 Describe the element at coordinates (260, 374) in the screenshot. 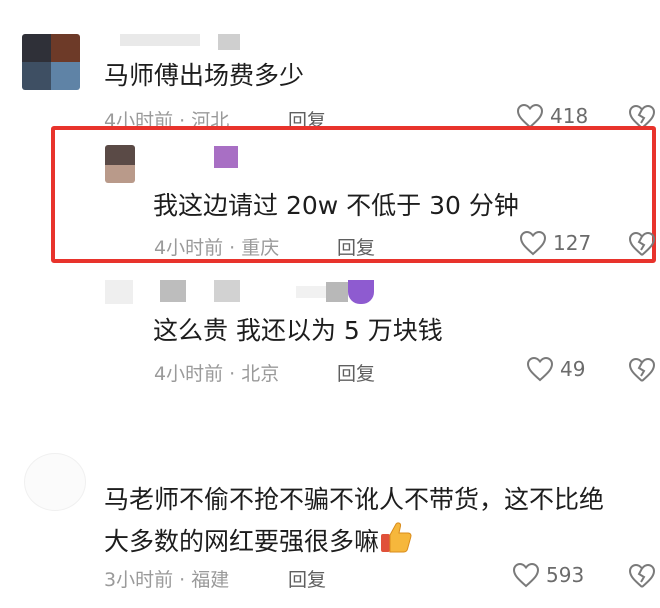

I see `comment-location: 北京` at that location.